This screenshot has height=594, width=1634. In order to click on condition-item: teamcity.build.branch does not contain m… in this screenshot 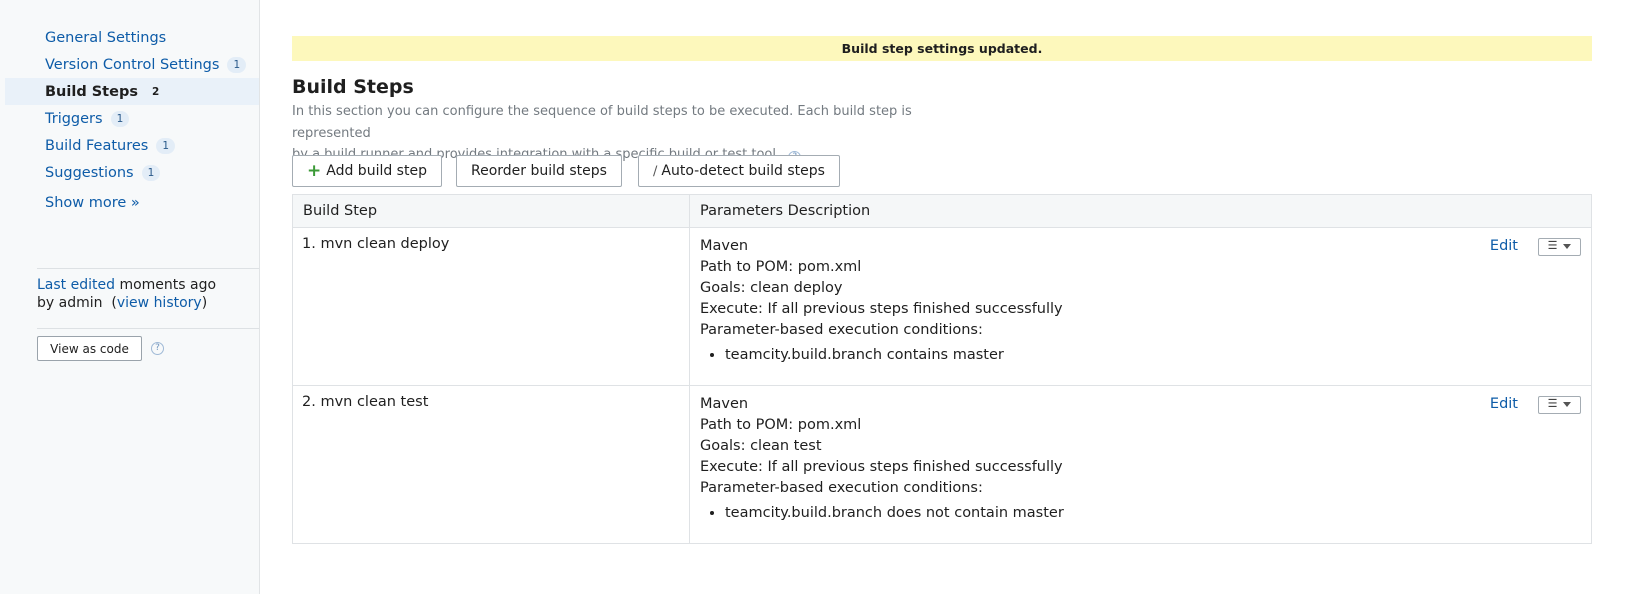, I will do `click(1153, 513)`.